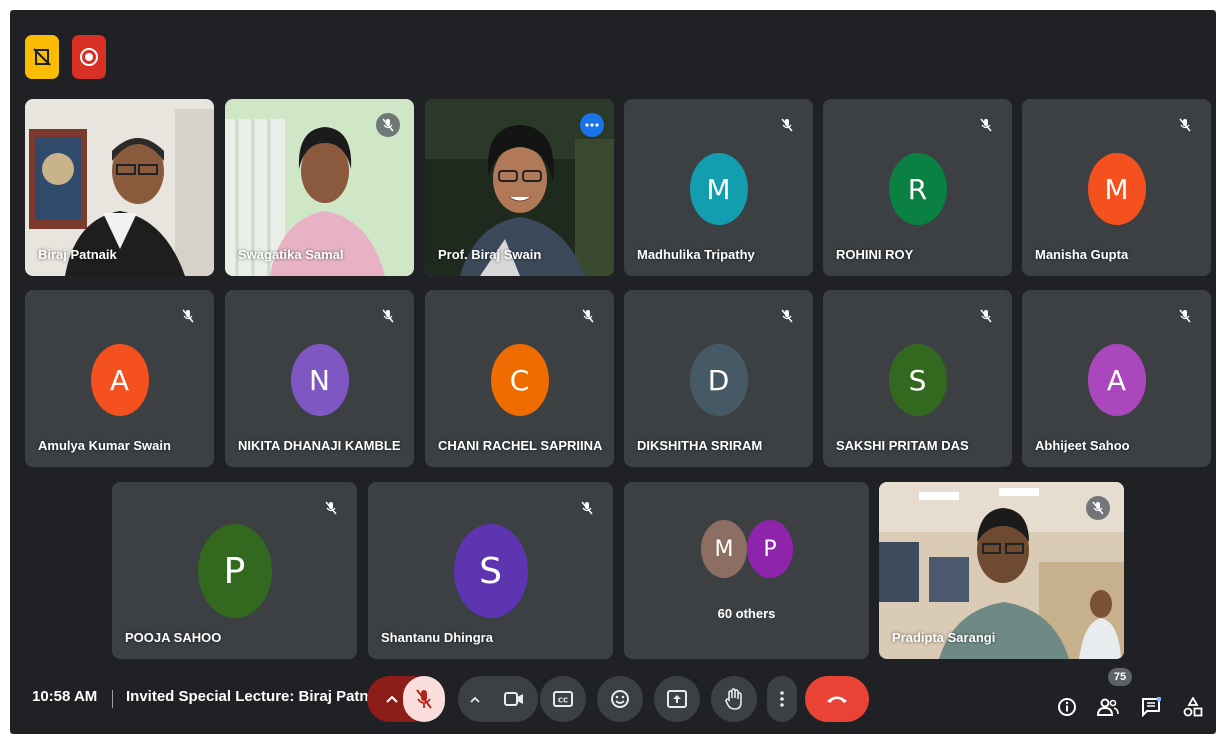 The width and height of the screenshot is (1226, 742). I want to click on present-icon, so click(677, 699).